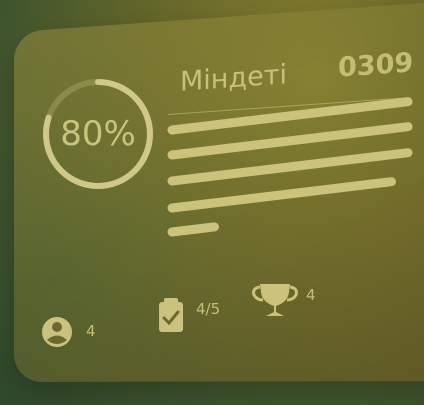  I want to click on users-count: 4, so click(91, 331).